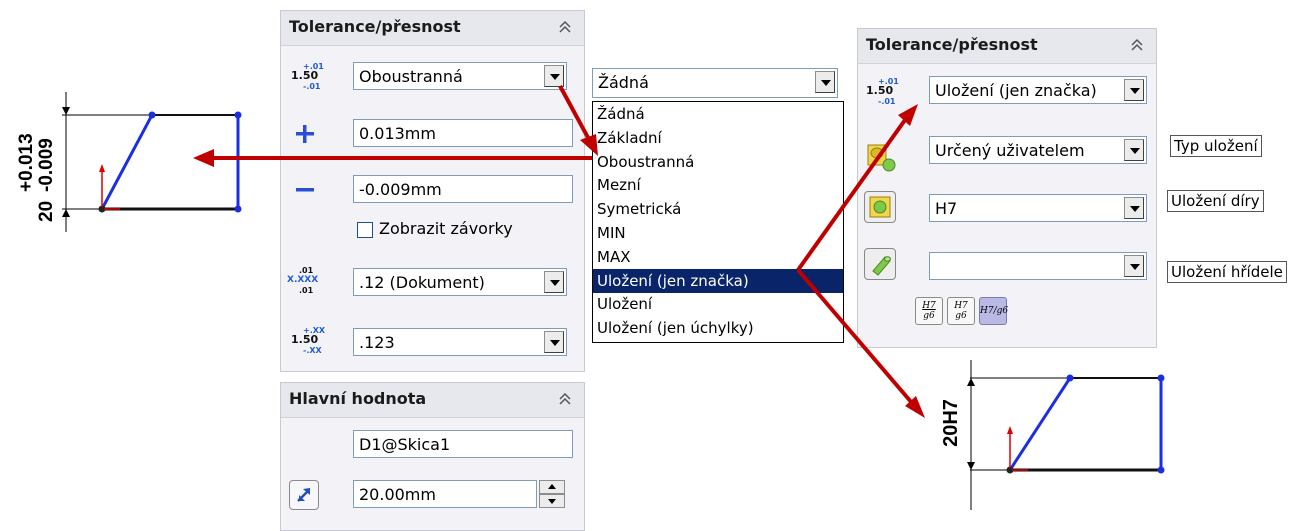  Describe the element at coordinates (718, 185) in the screenshot. I see `dropdown-option: Mezní` at that location.